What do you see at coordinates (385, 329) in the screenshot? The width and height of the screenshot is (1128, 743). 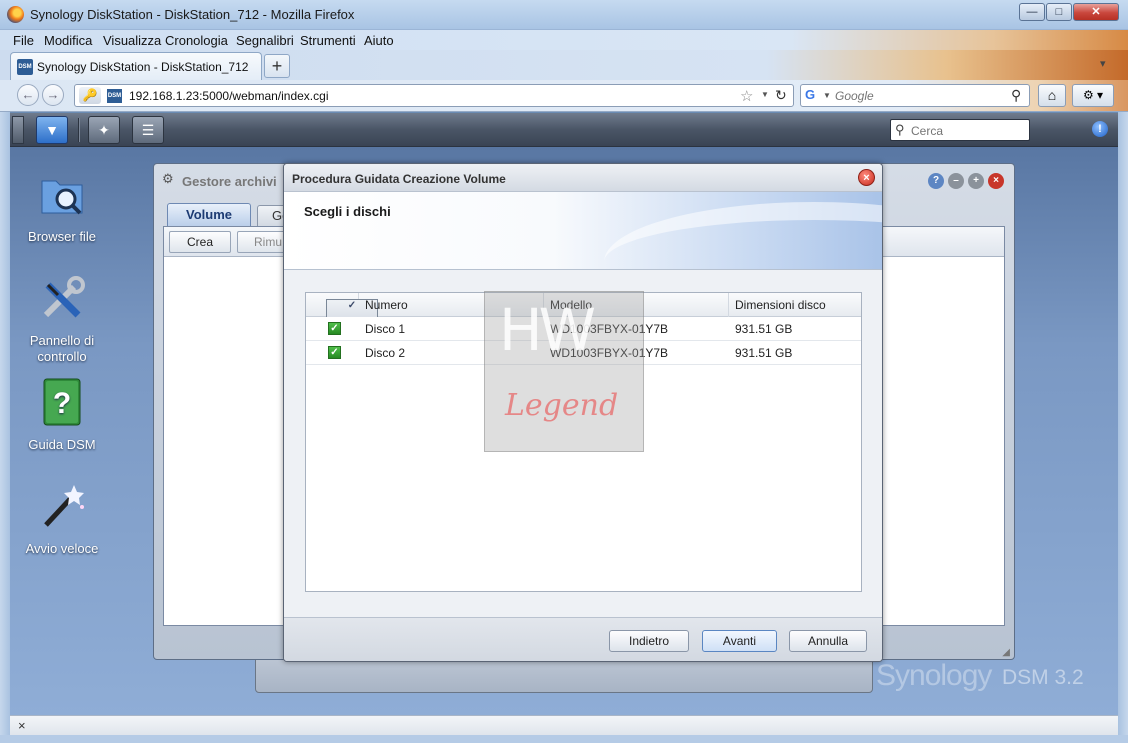 I see `disk-number: Disco 1` at bounding box center [385, 329].